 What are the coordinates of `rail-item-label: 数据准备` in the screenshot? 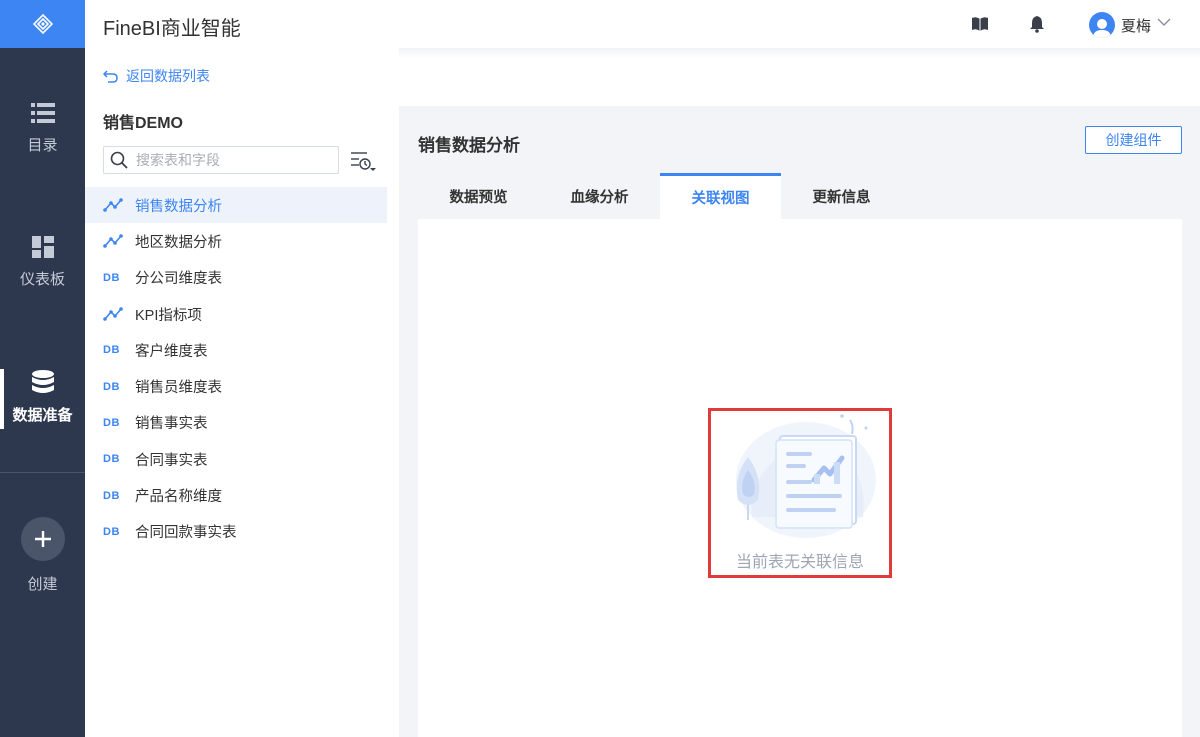 It's located at (42, 415).